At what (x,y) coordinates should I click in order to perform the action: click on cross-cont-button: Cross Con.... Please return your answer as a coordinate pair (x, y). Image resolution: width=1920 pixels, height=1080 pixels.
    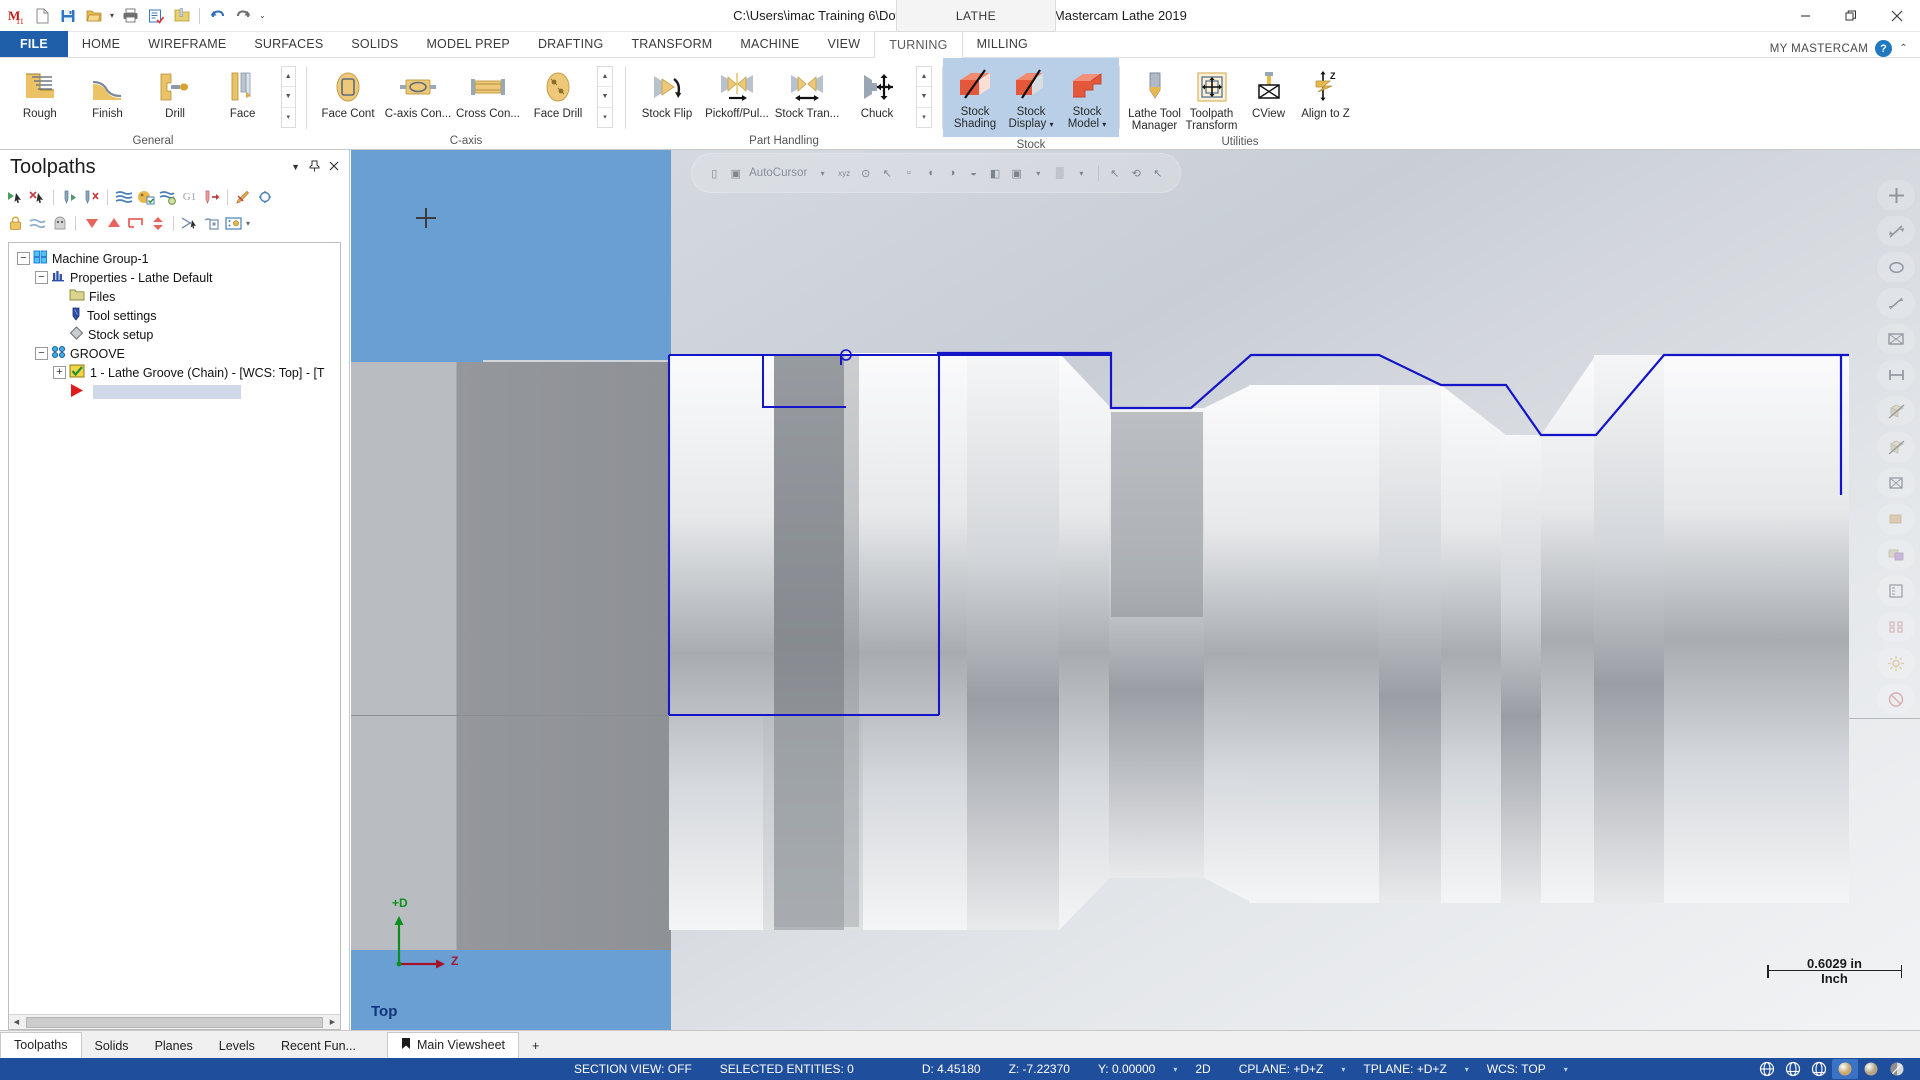
    Looking at the image, I should click on (488, 93).